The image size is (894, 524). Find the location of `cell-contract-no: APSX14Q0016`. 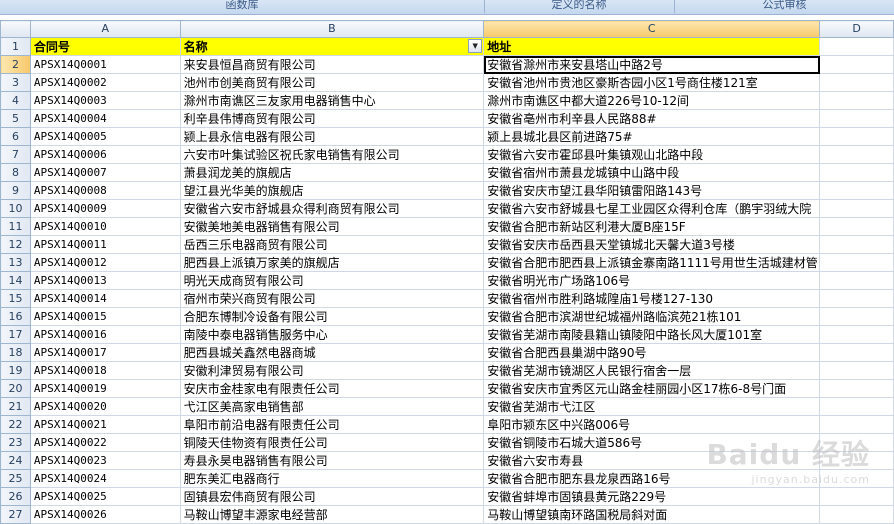

cell-contract-no: APSX14Q0016 is located at coordinates (105, 334).